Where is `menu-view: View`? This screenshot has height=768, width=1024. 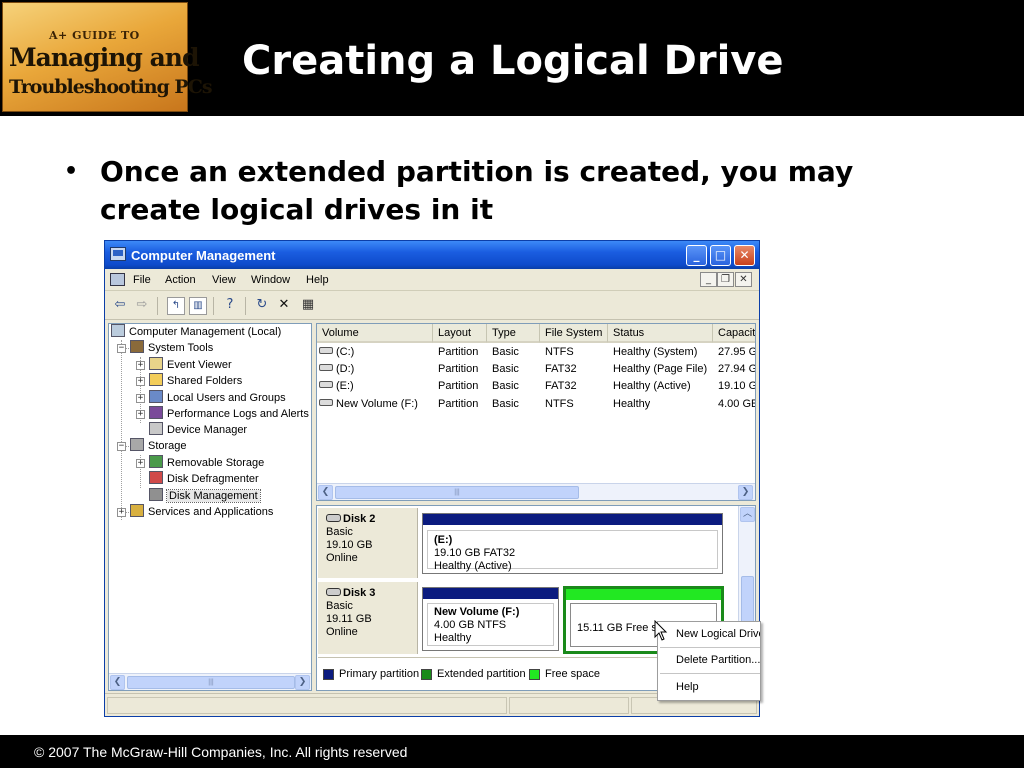 menu-view: View is located at coordinates (224, 280).